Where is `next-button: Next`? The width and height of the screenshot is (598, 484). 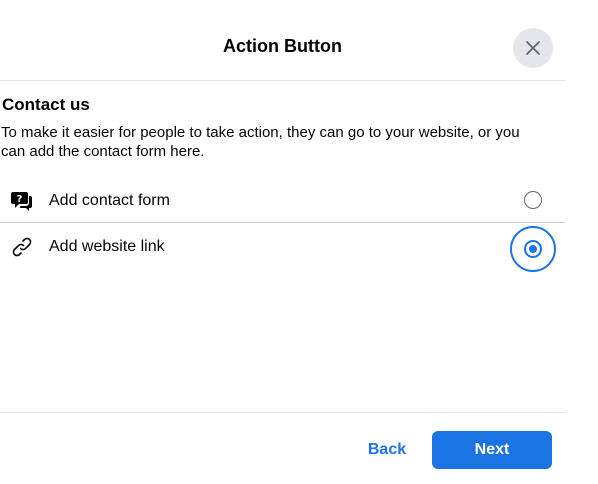 next-button: Next is located at coordinates (492, 450).